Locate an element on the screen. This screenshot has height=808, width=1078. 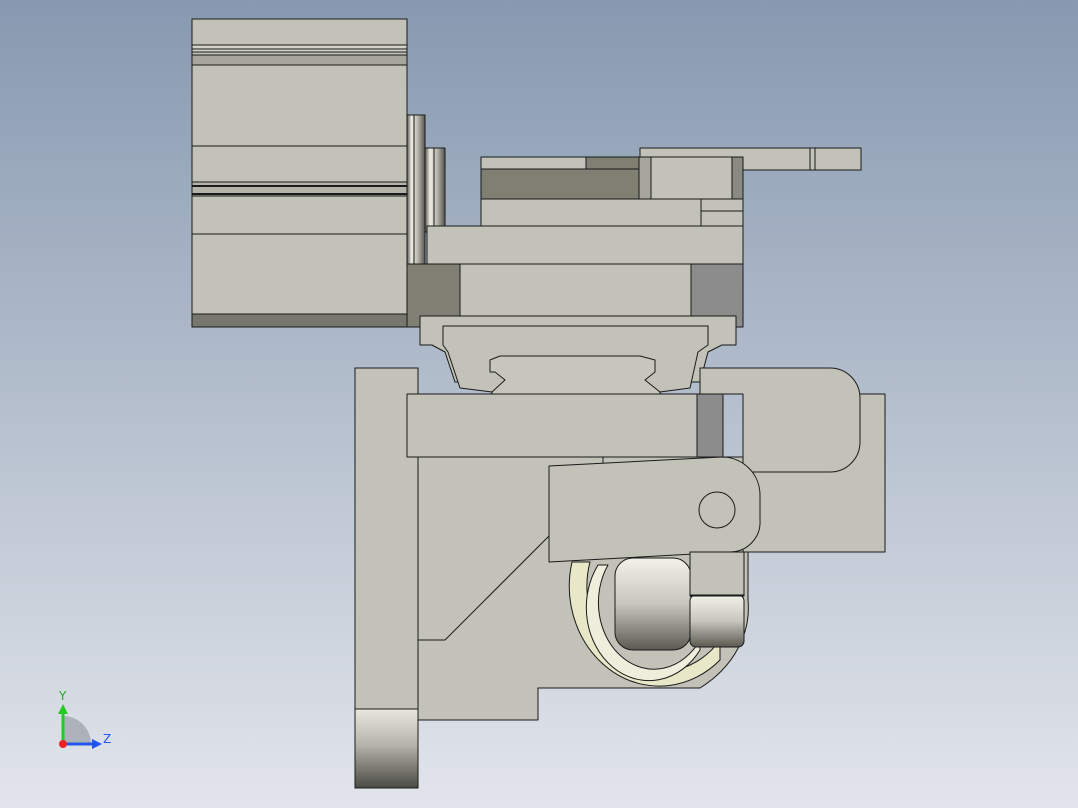
y-axis-label: Y is located at coordinates (62, 696).